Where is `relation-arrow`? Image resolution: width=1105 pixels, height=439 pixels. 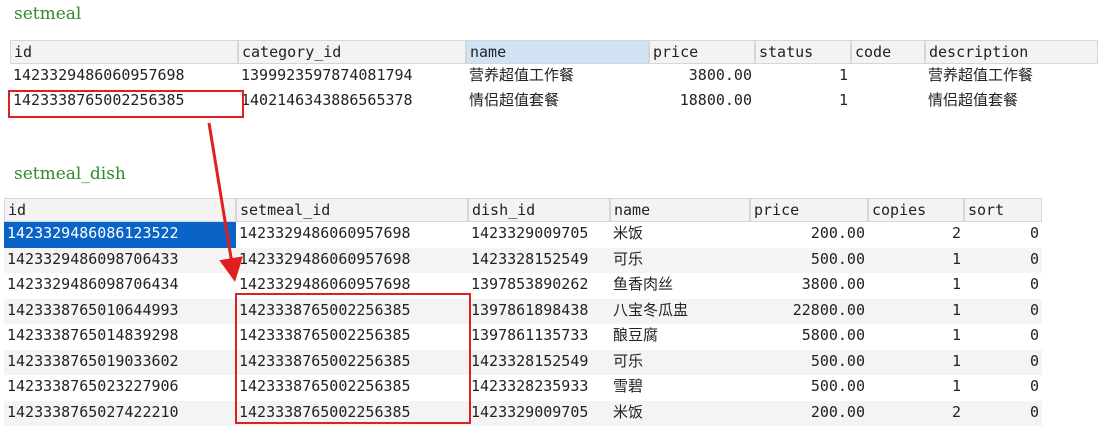
relation-arrow is located at coordinates (225, 202).